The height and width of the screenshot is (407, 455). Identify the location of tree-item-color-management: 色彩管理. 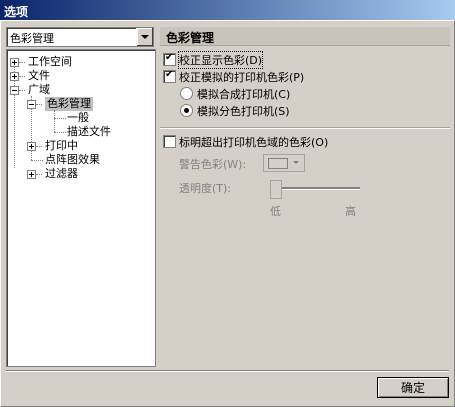
(69, 104).